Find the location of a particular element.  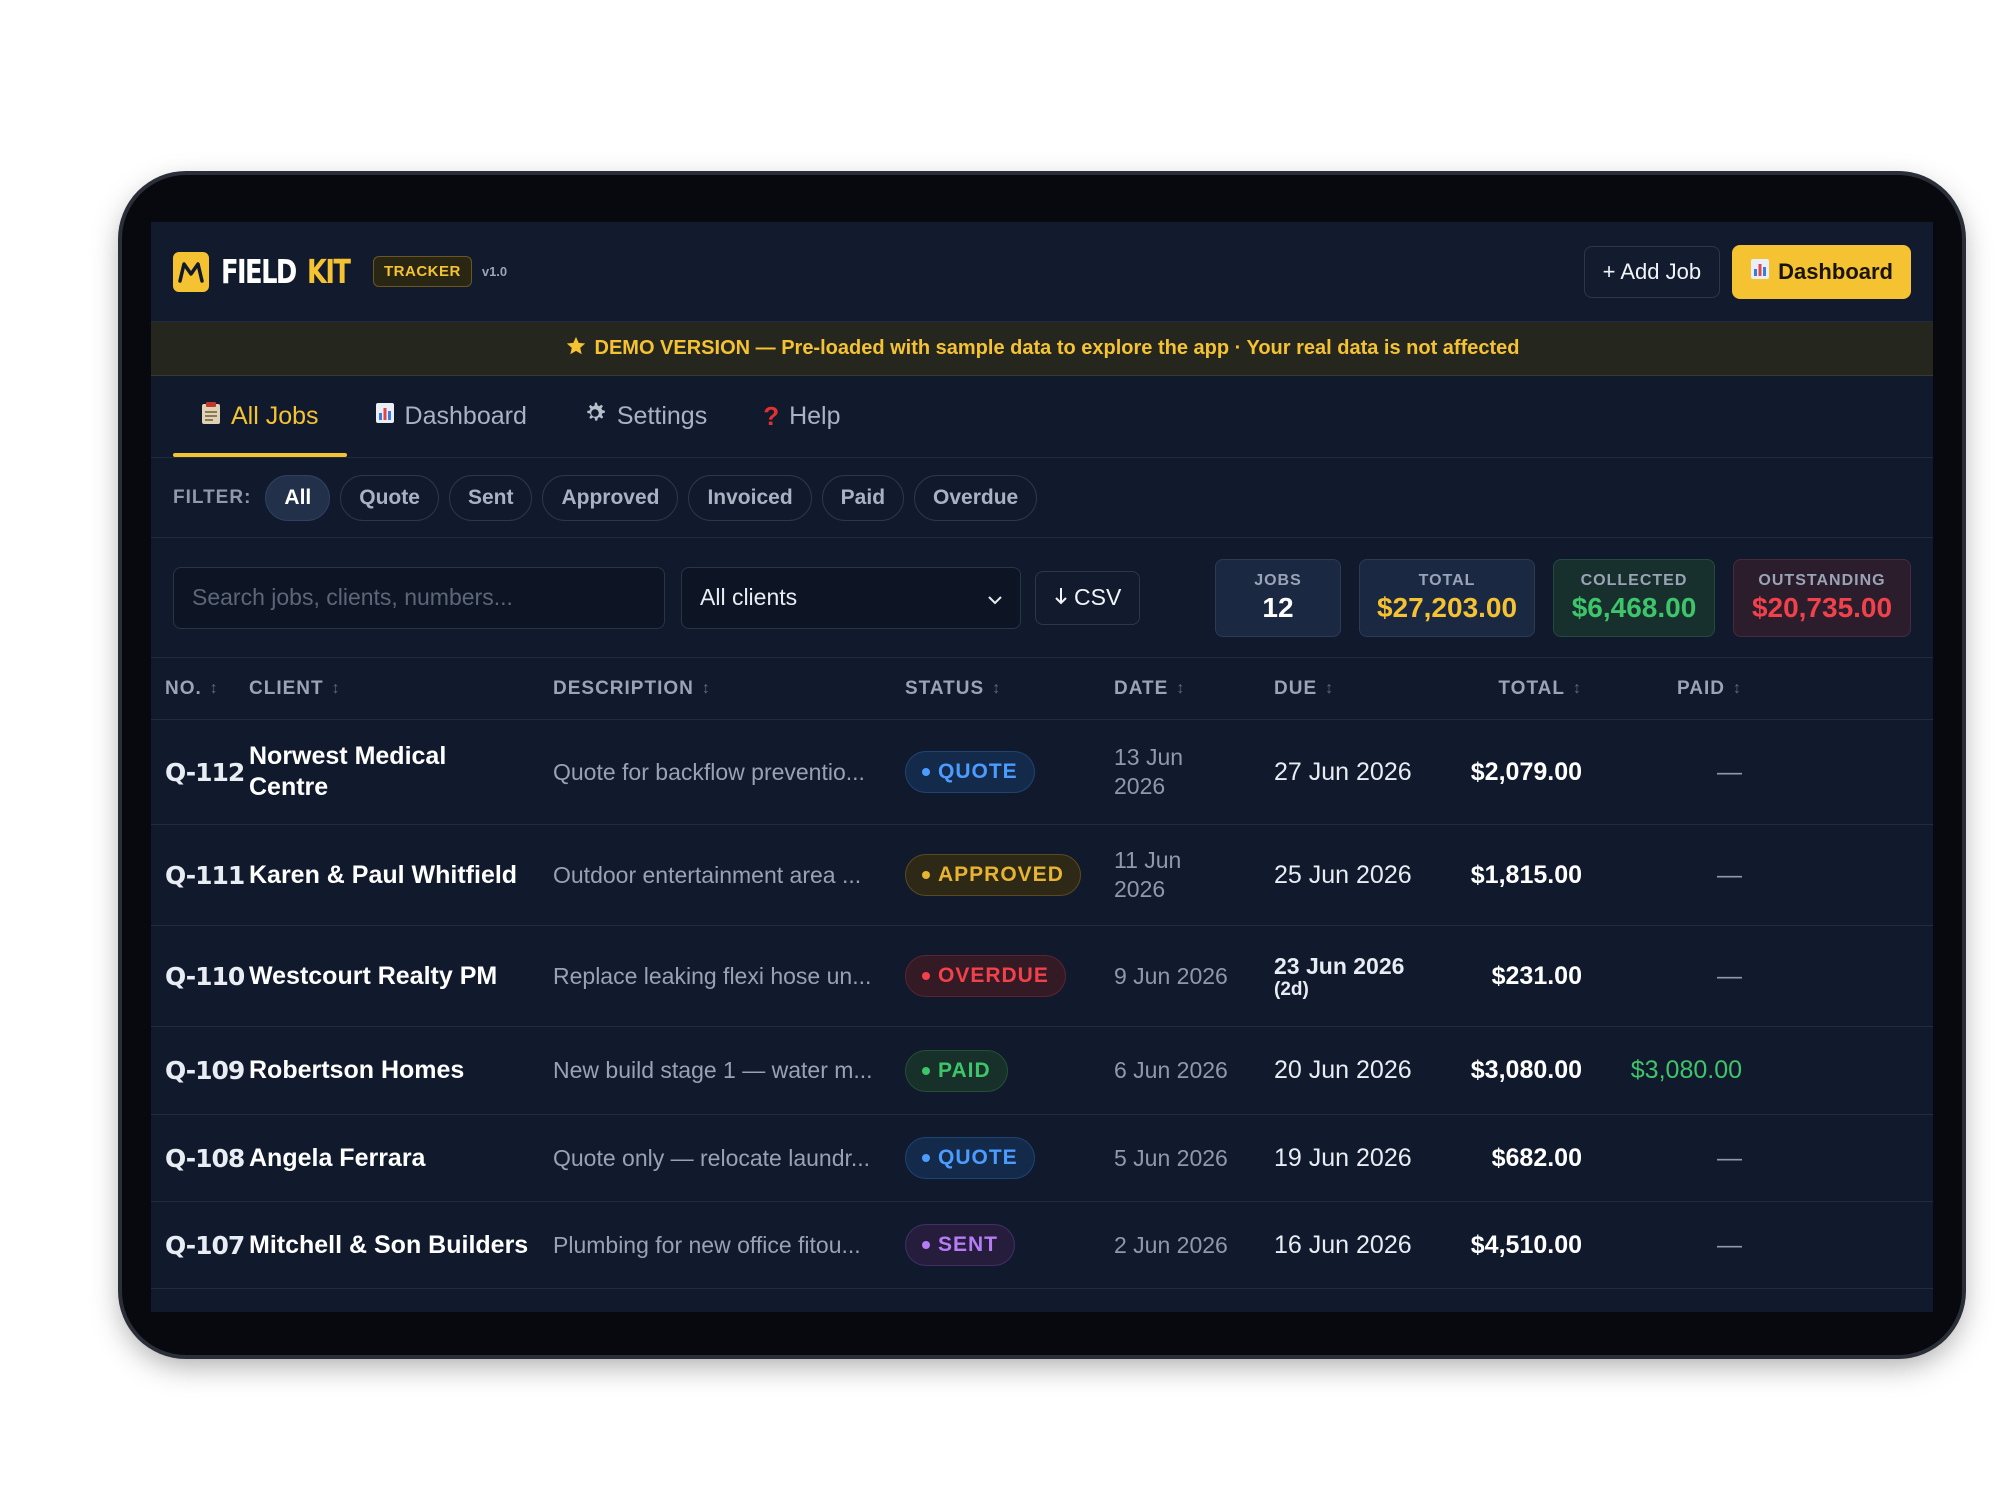

tab-all-jobs: All Jobs is located at coordinates (260, 416).